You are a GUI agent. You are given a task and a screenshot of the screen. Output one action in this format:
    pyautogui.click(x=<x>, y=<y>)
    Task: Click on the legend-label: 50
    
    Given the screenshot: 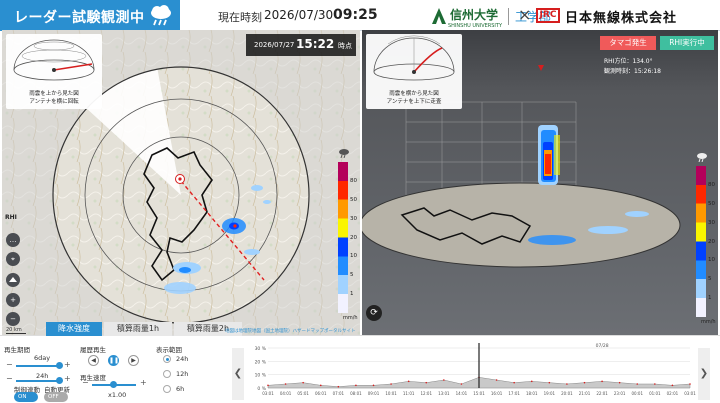 What is the action you would take?
    pyautogui.click(x=711, y=203)
    